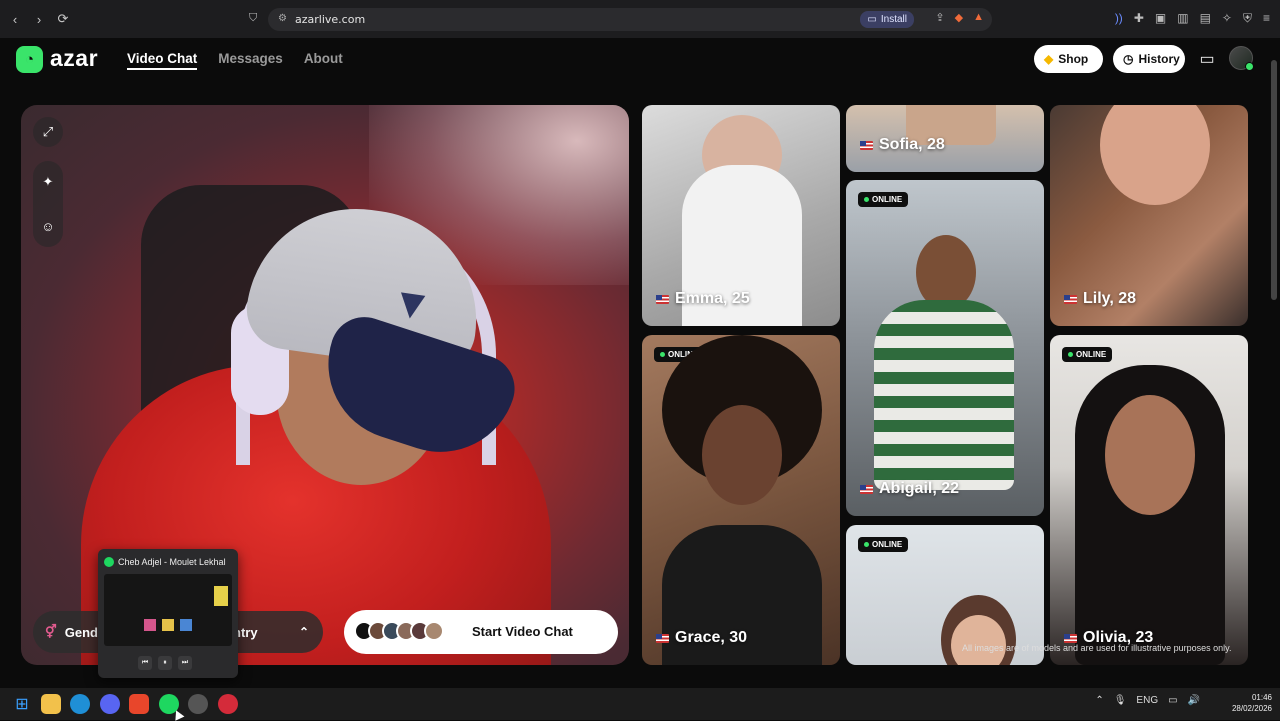 This screenshot has width=1280, height=721. I want to click on back-icon: ‹, so click(15, 19).